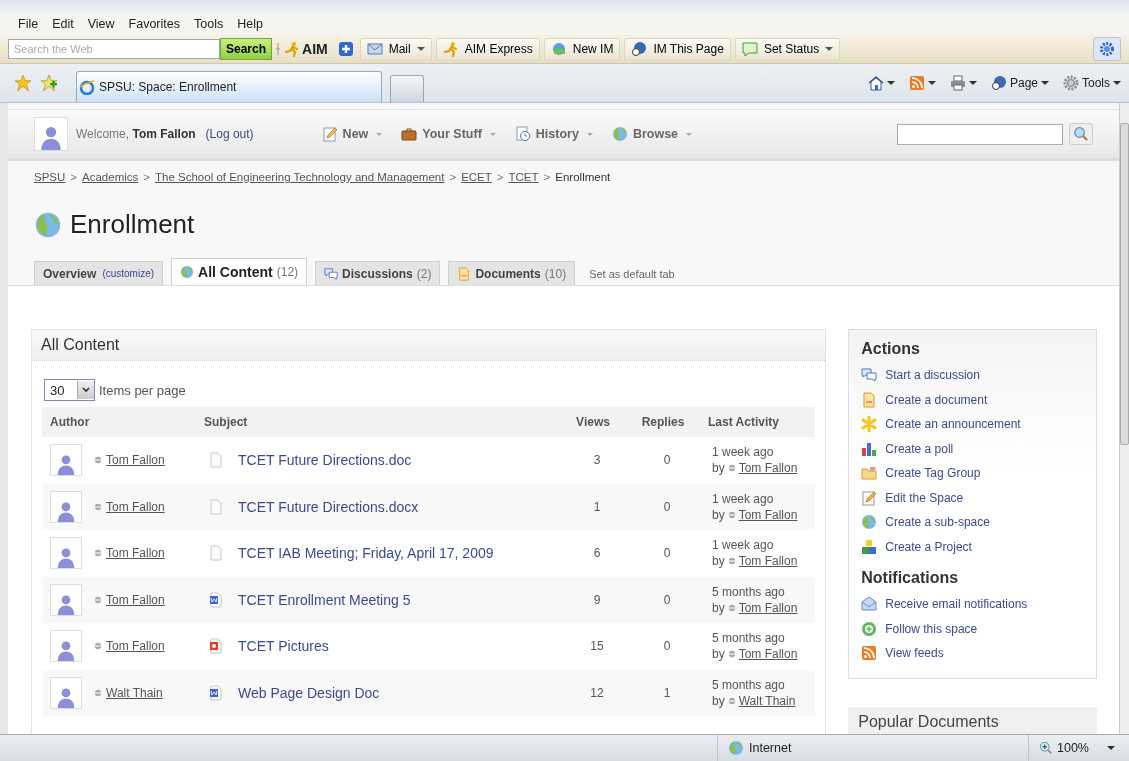 This screenshot has width=1129, height=761. I want to click on toolbar-button: Set Status, so click(787, 49).